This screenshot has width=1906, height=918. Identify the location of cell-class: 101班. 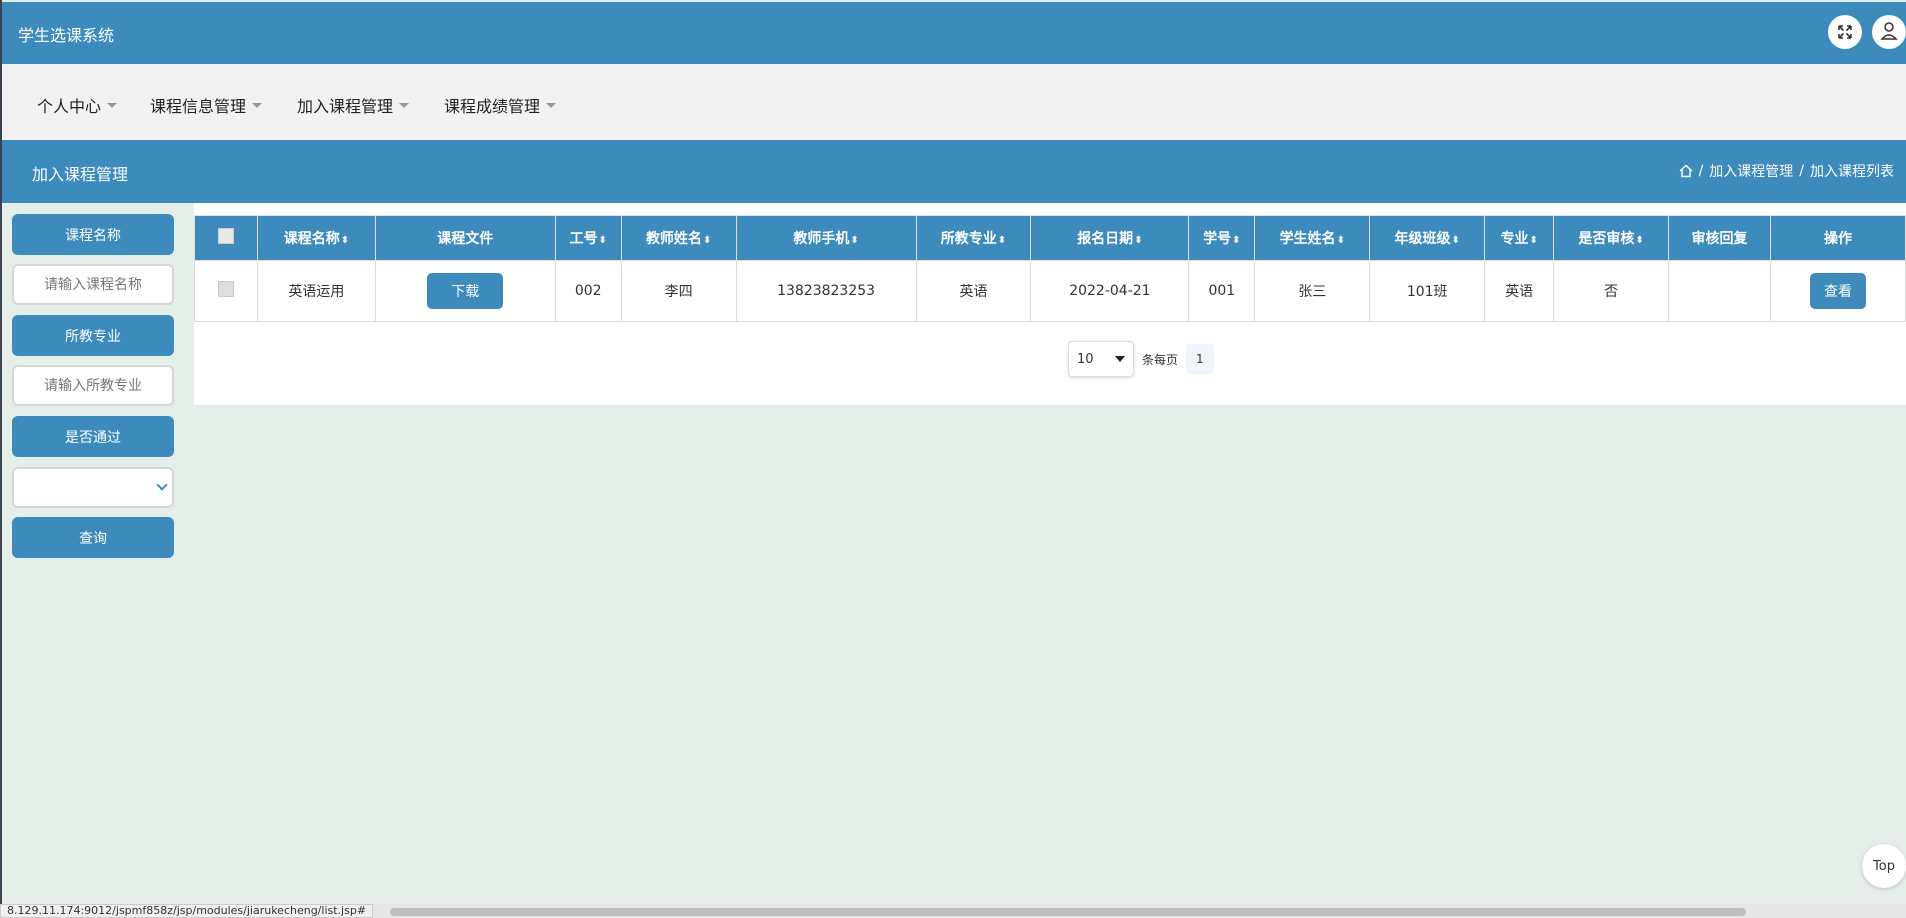
(1427, 291).